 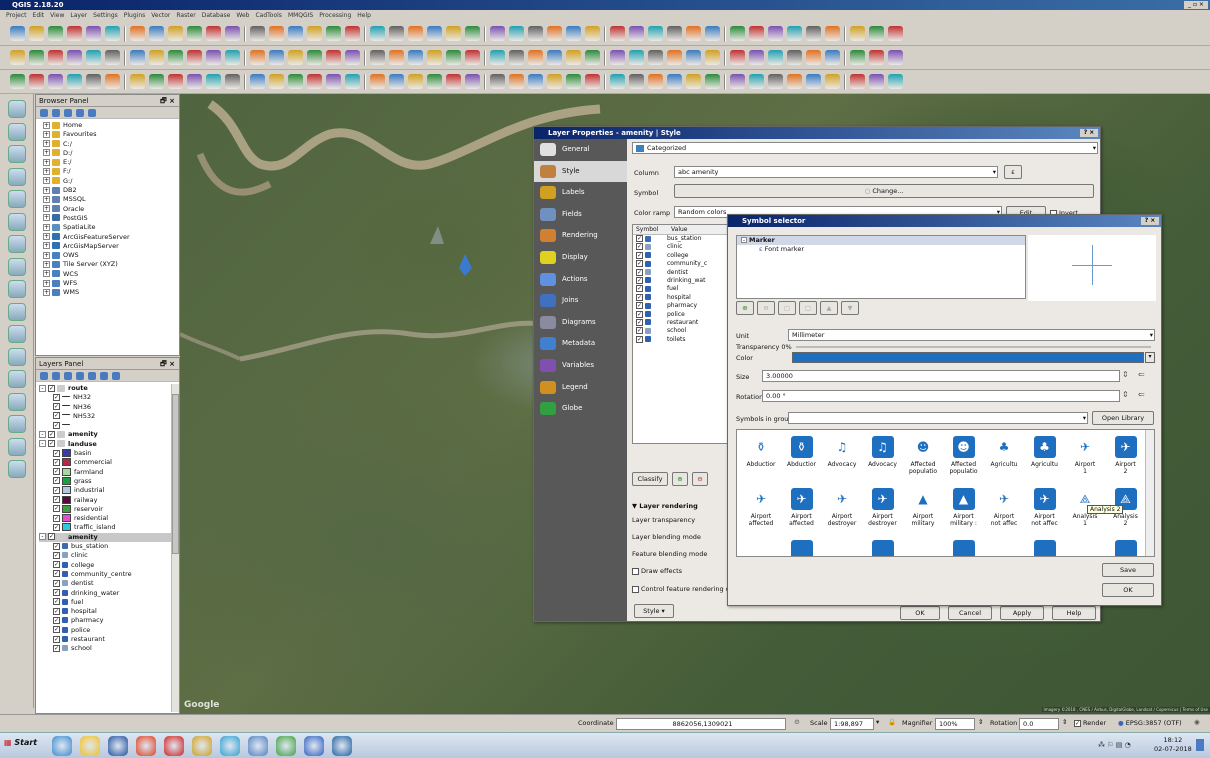 I want to click on layer-item: ✓ railway, so click(x=107, y=500).